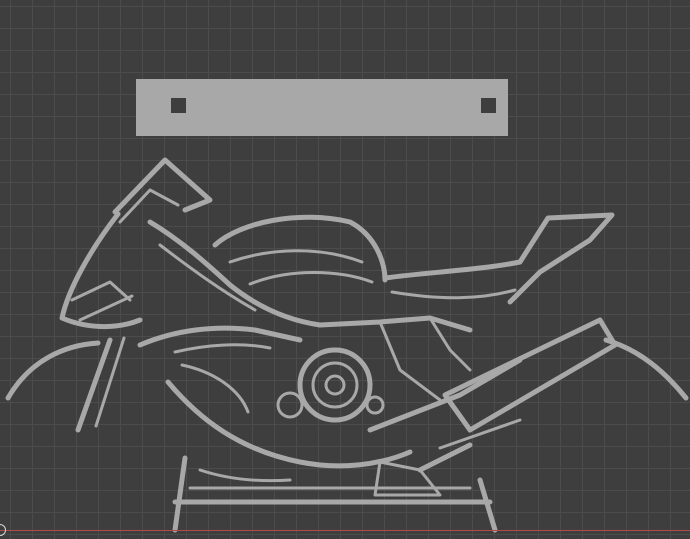 This screenshot has width=690, height=539. I want to click on mounting-bracket, so click(322, 107).